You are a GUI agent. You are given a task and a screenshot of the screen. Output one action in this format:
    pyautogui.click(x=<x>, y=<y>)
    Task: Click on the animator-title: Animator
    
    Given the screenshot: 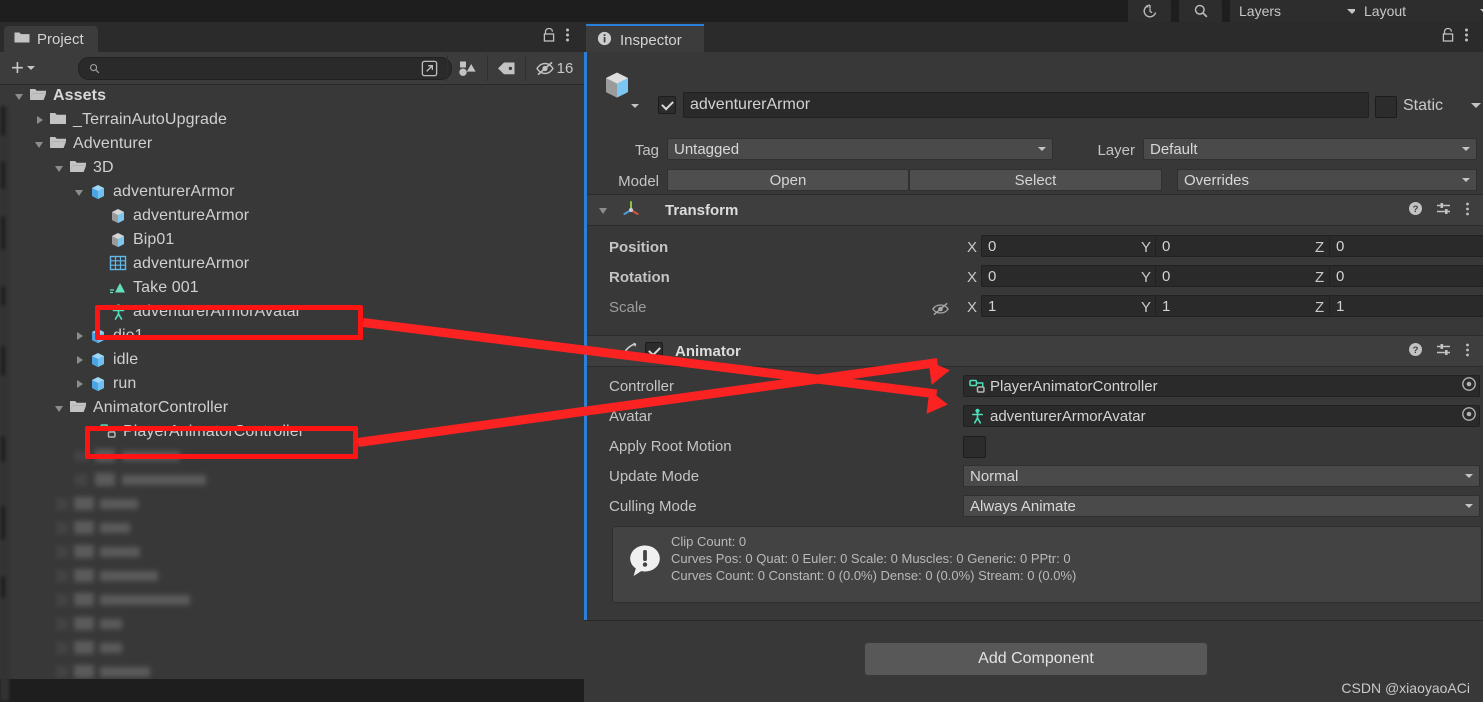 What is the action you would take?
    pyautogui.click(x=708, y=351)
    